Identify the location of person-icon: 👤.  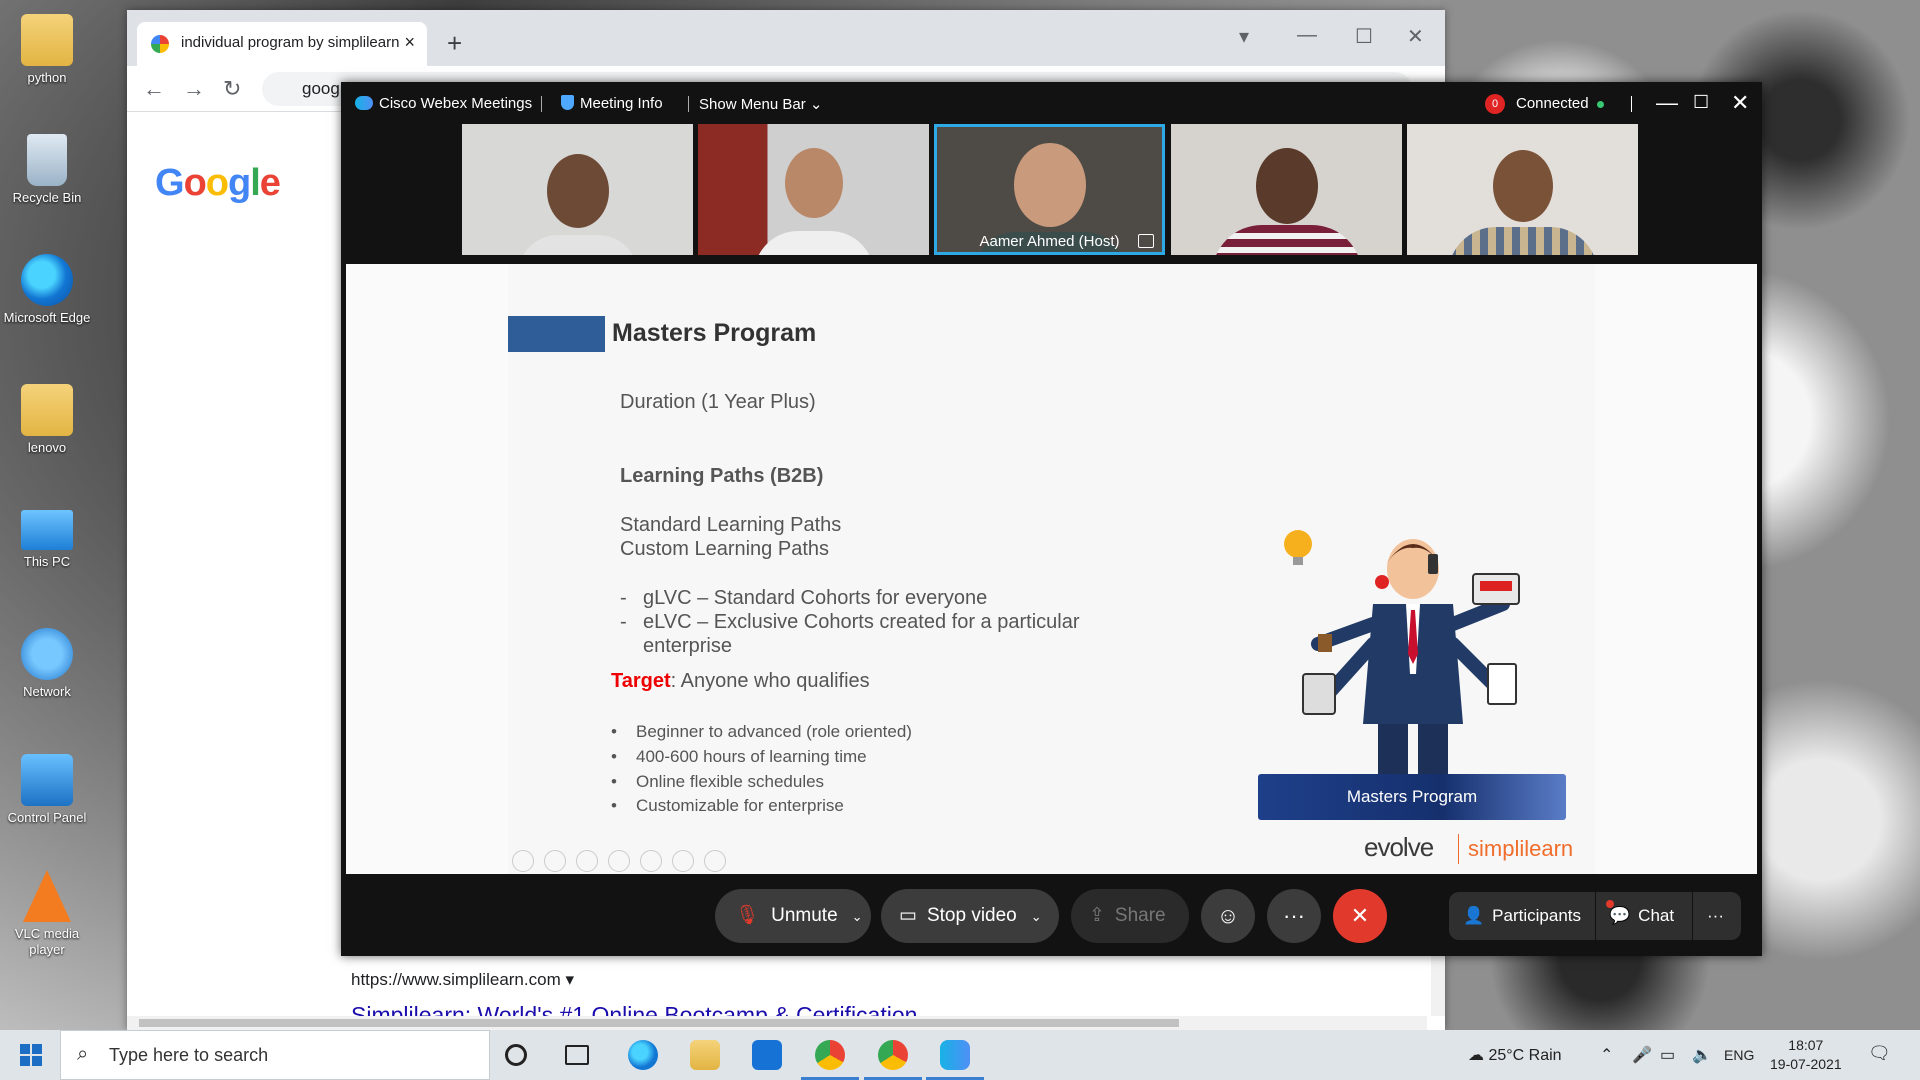
(1474, 915).